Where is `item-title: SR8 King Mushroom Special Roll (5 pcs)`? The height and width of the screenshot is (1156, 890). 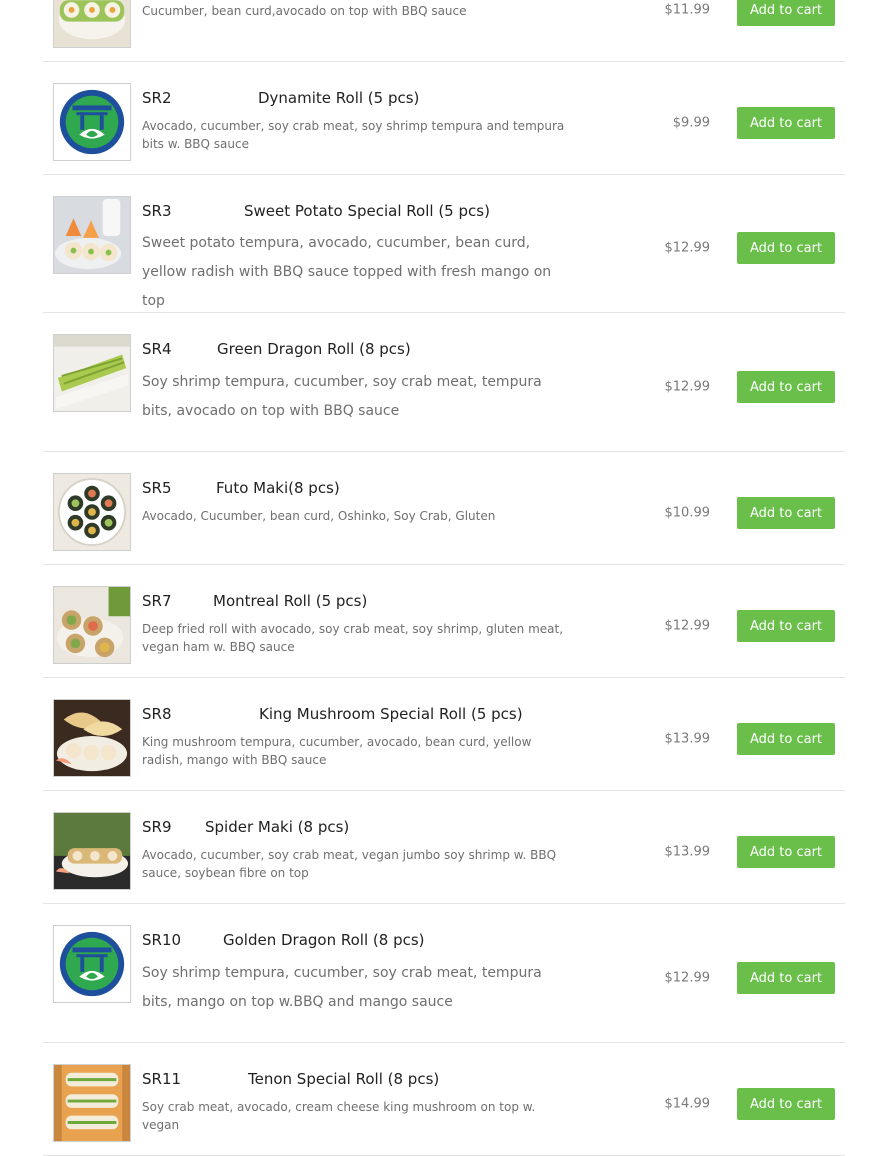 item-title: SR8 King Mushroom Special Roll (5 pcs) is located at coordinates (332, 714).